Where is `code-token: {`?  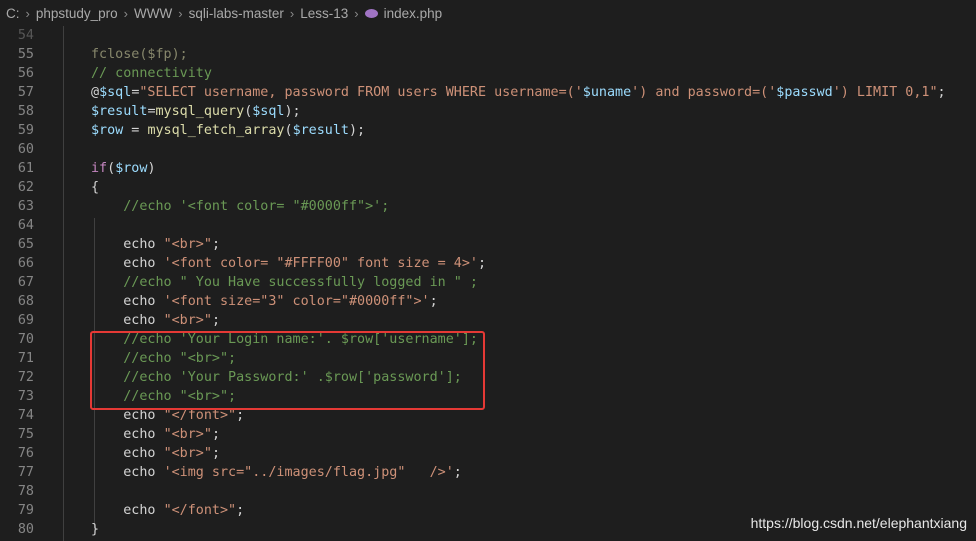
code-token: { is located at coordinates (95, 187).